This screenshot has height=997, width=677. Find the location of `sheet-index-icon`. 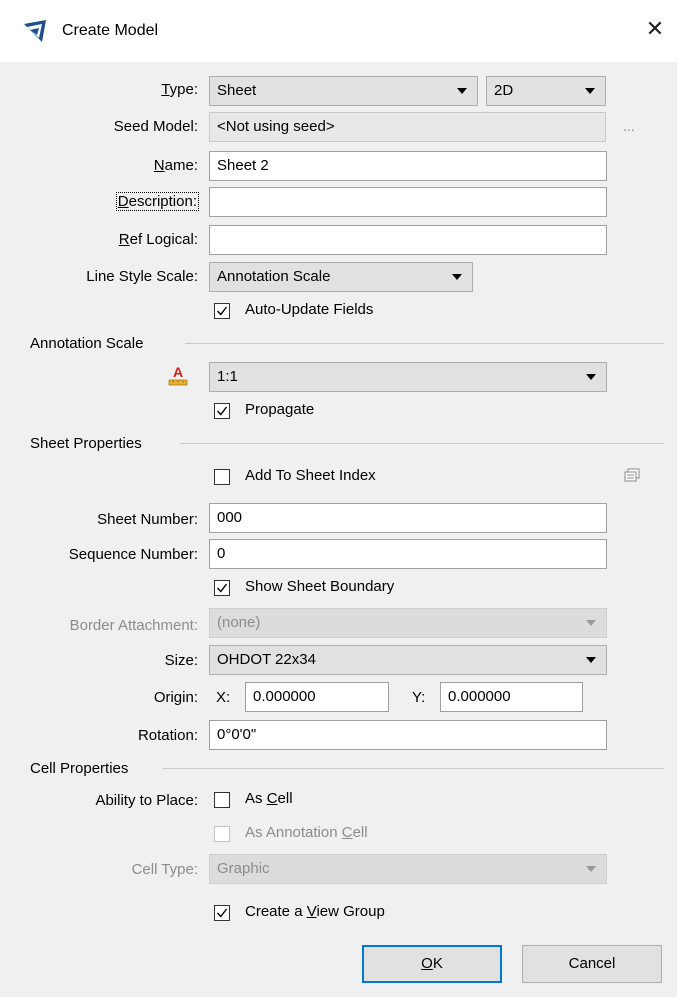

sheet-index-icon is located at coordinates (632, 476).